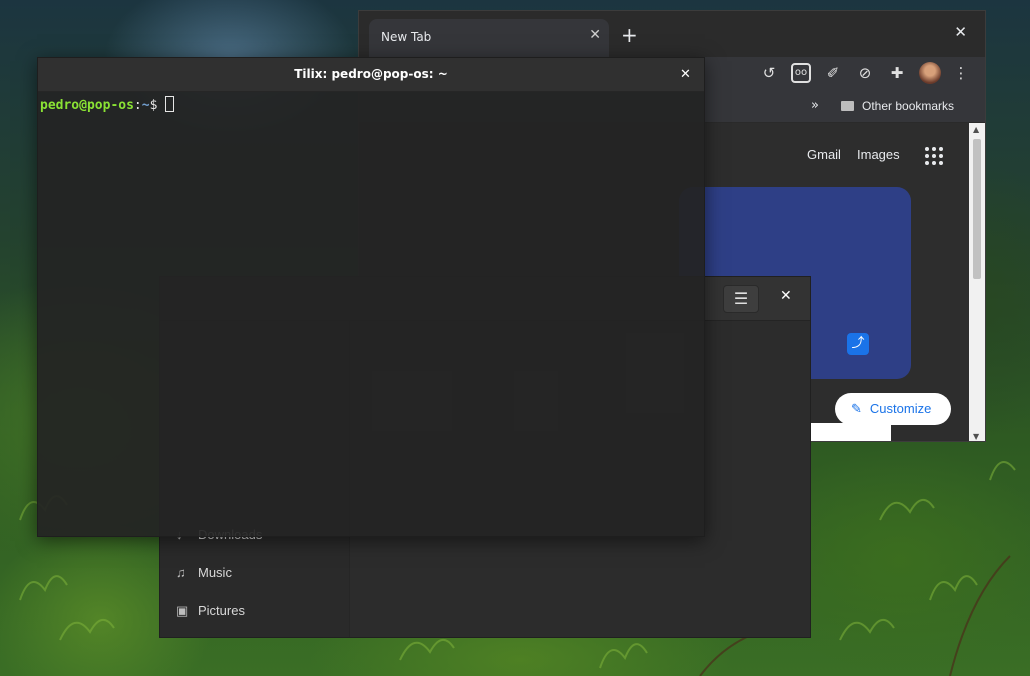 The height and width of the screenshot is (676, 1030). Describe the element at coordinates (878, 154) in the screenshot. I see `images-link: Images` at that location.